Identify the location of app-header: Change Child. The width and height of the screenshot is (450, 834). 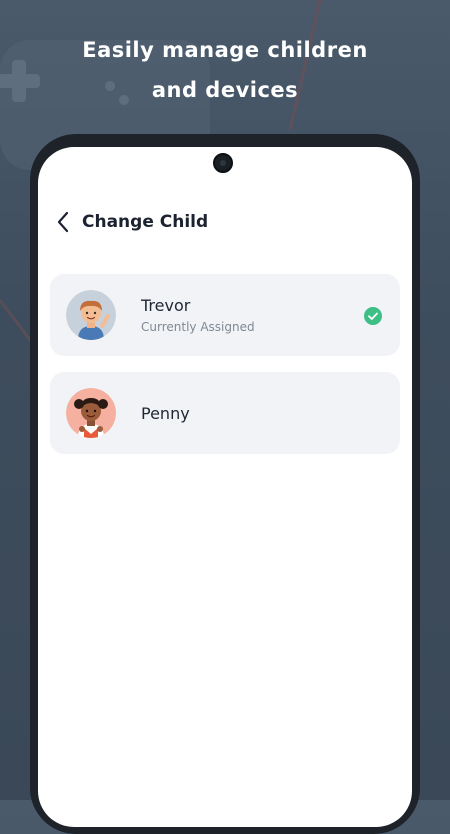
(130, 222).